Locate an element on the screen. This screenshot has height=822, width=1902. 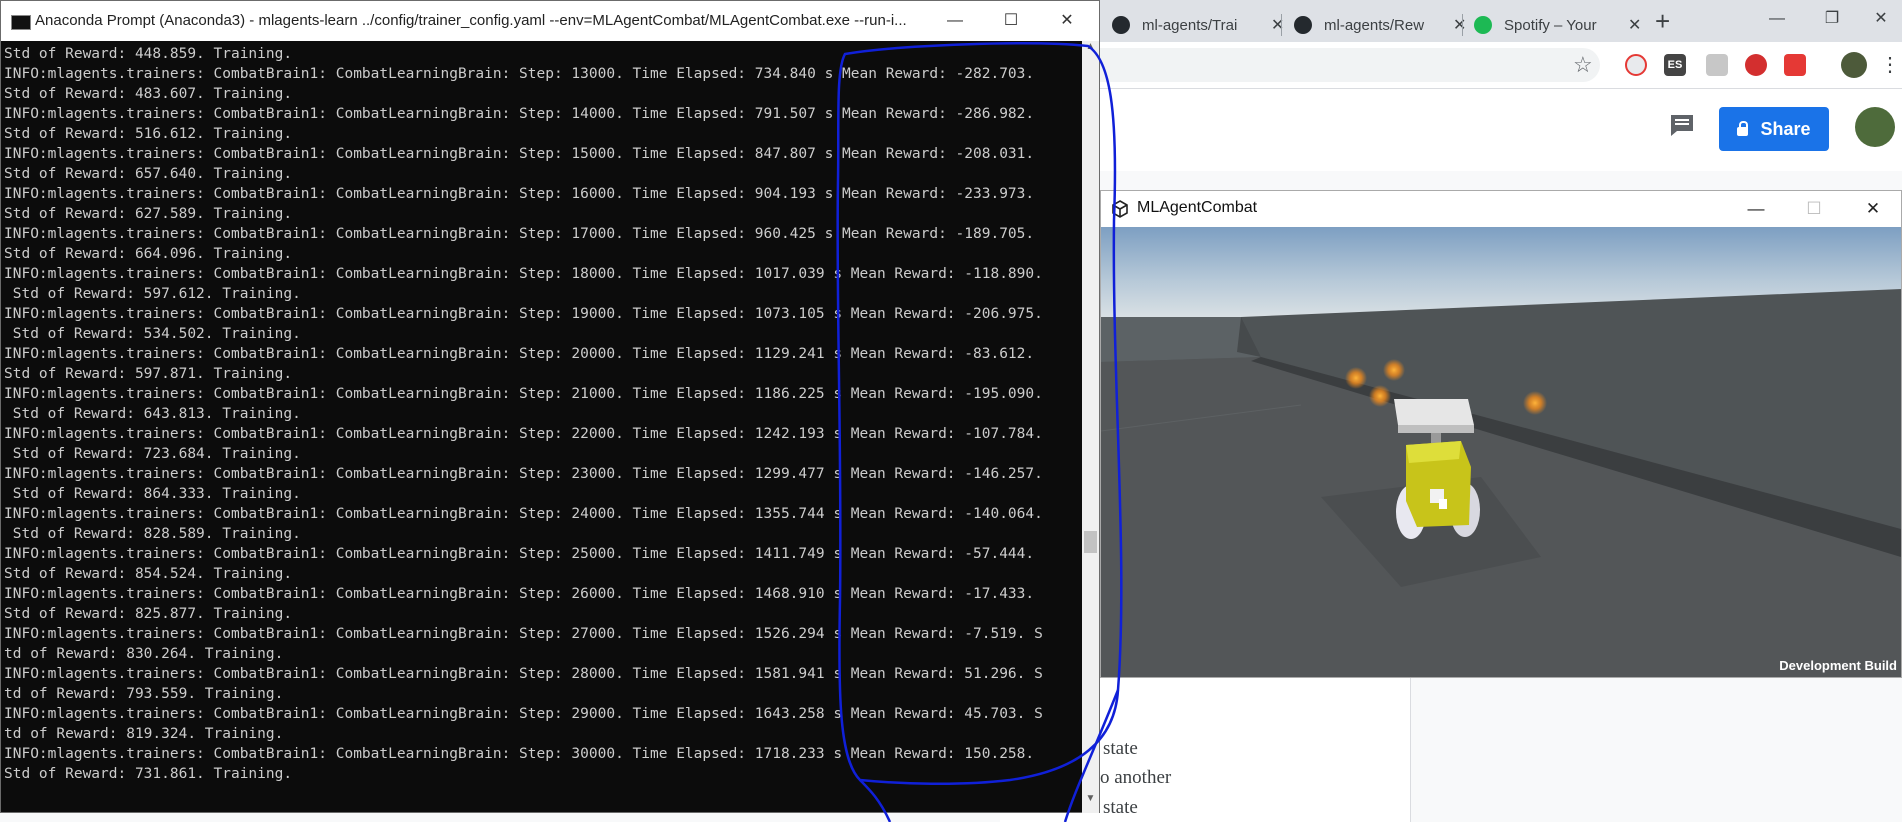
restore-icon: ❐ is located at coordinates (1832, 19).